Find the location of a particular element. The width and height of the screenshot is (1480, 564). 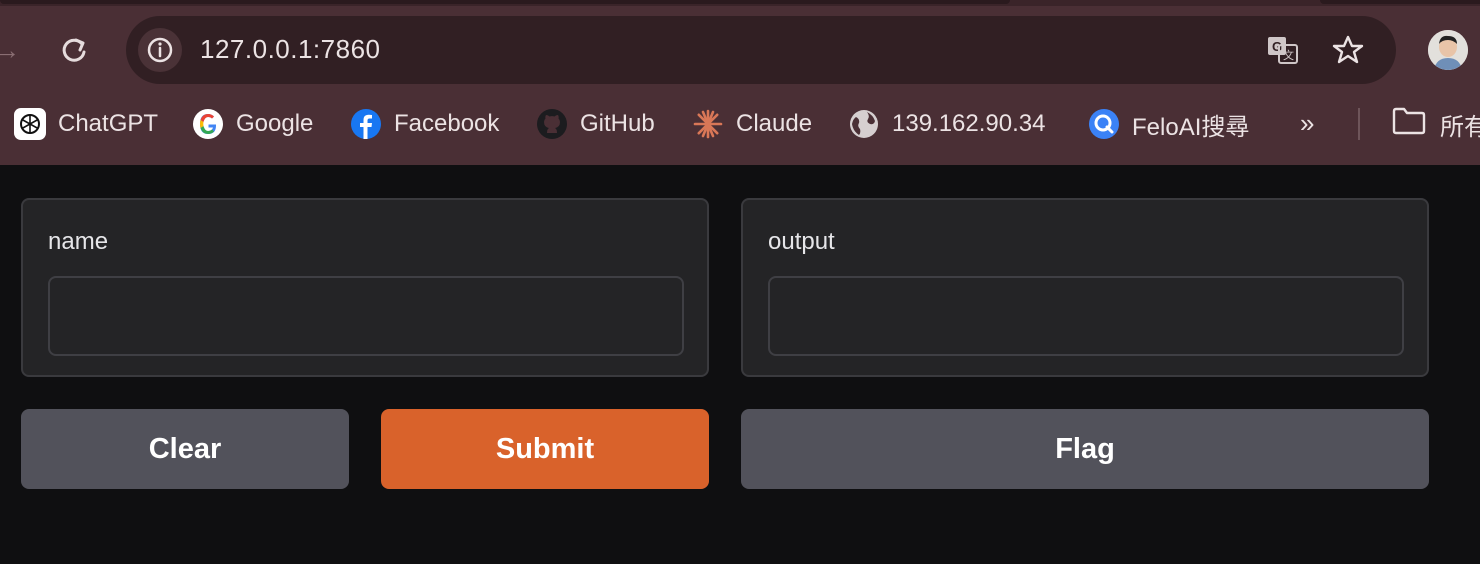

bookmark-folder-all: 所有 is located at coordinates (1436, 124).